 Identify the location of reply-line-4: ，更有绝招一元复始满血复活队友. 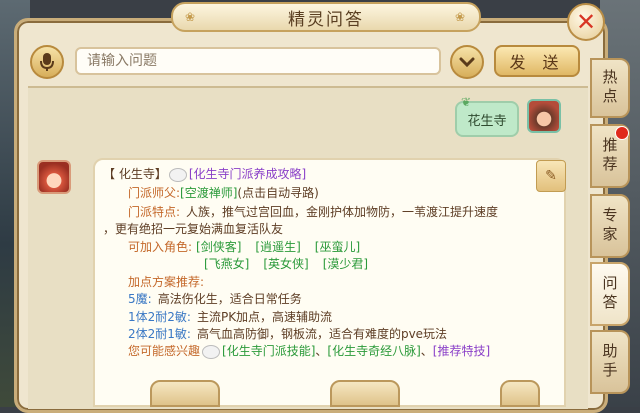
(193, 229).